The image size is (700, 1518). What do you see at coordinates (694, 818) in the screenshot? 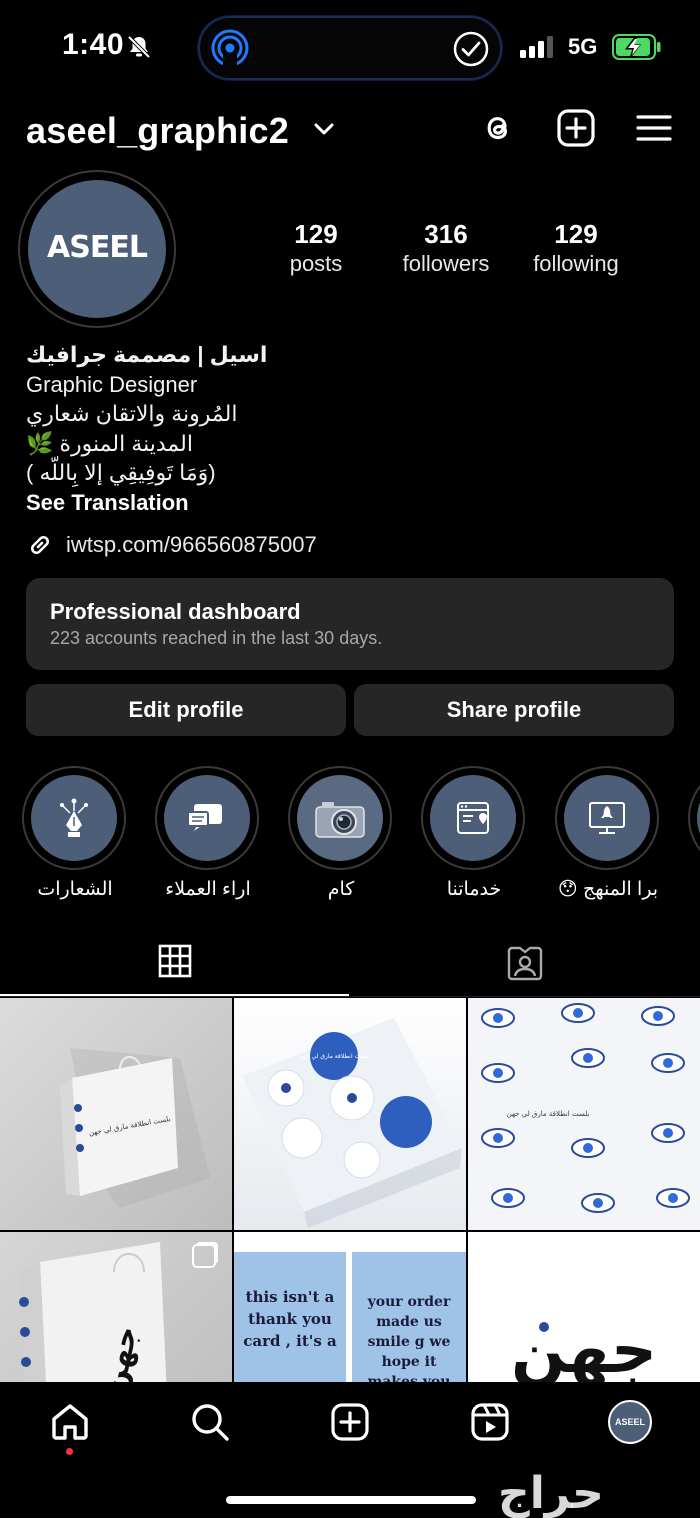
I see `highlight-partial` at bounding box center [694, 818].